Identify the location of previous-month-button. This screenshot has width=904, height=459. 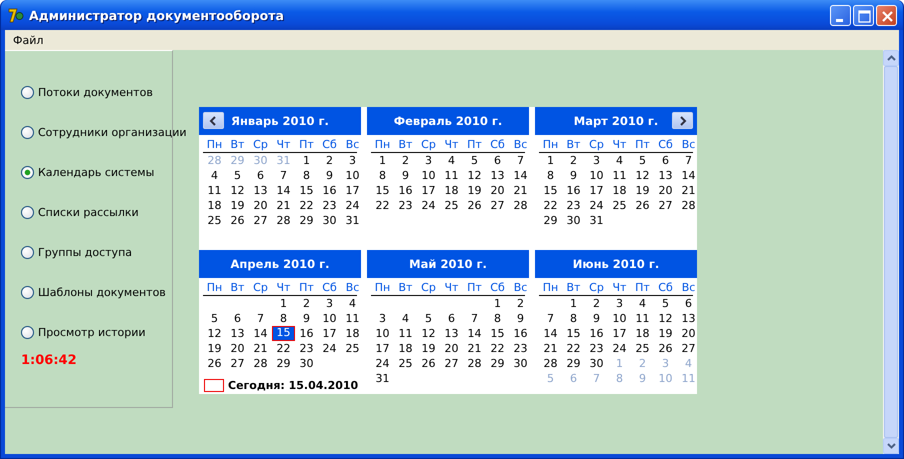
(213, 120).